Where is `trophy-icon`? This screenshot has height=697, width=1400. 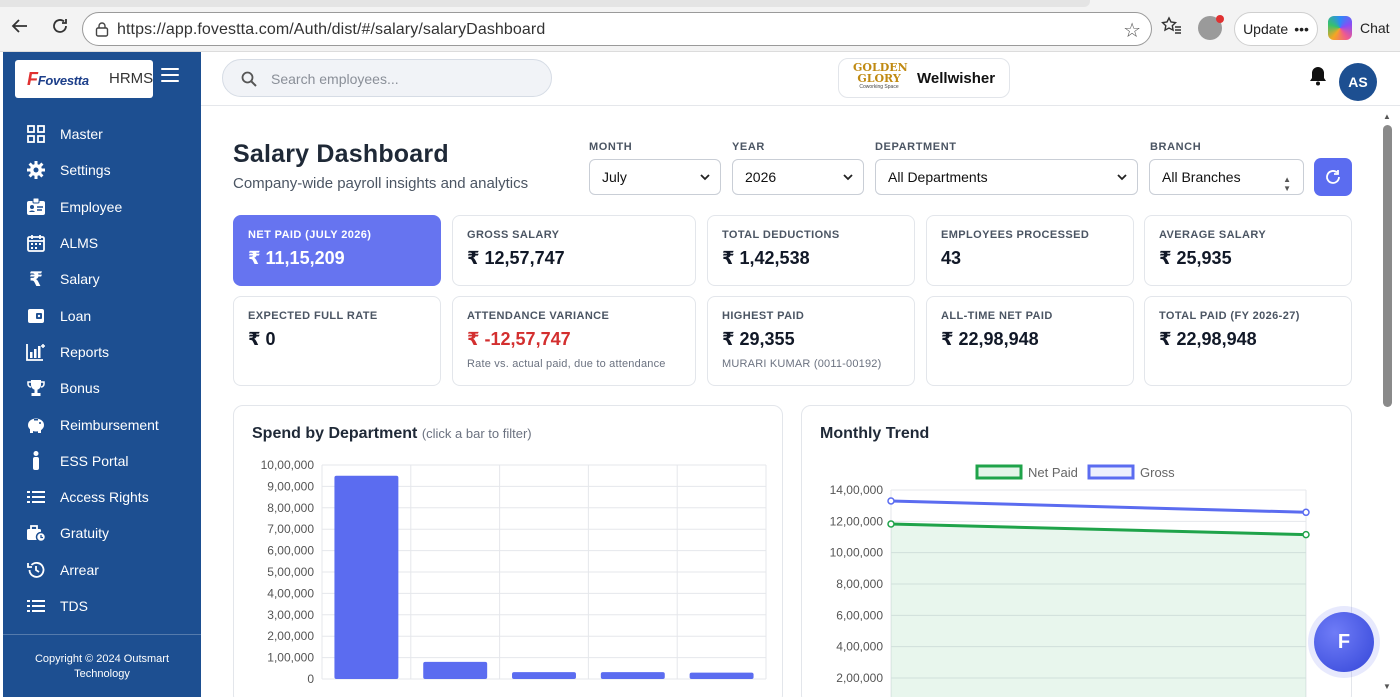 trophy-icon is located at coordinates (36, 388).